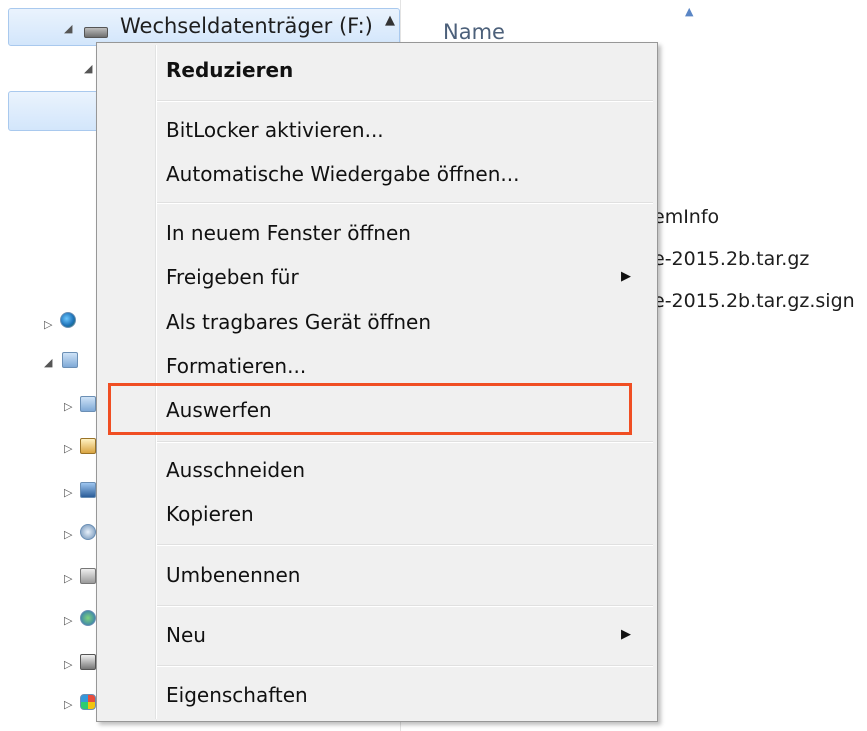 The height and width of the screenshot is (731, 867). Describe the element at coordinates (58, 111) in the screenshot. I see `tree-item-selected-folder` at that location.